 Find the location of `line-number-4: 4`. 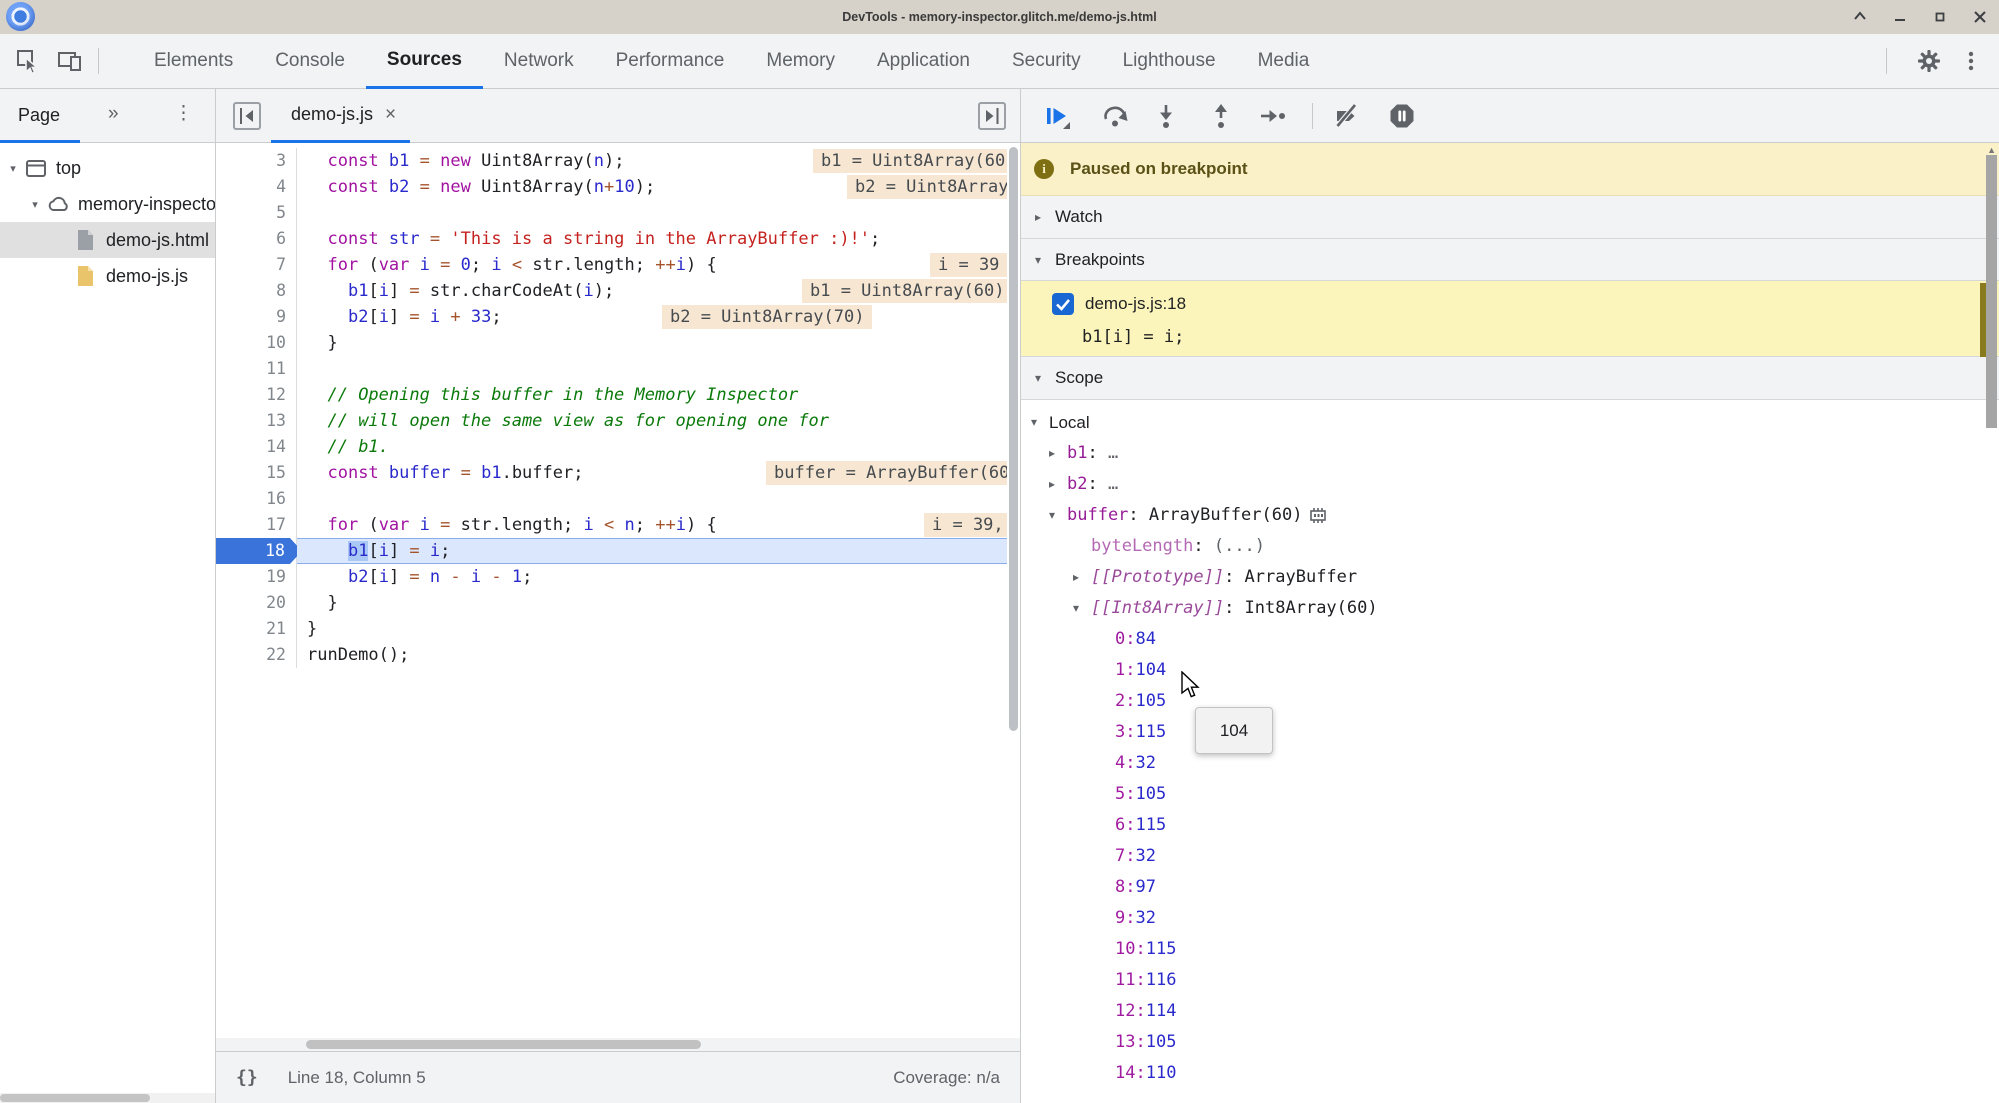

line-number-4: 4 is located at coordinates (256, 187).